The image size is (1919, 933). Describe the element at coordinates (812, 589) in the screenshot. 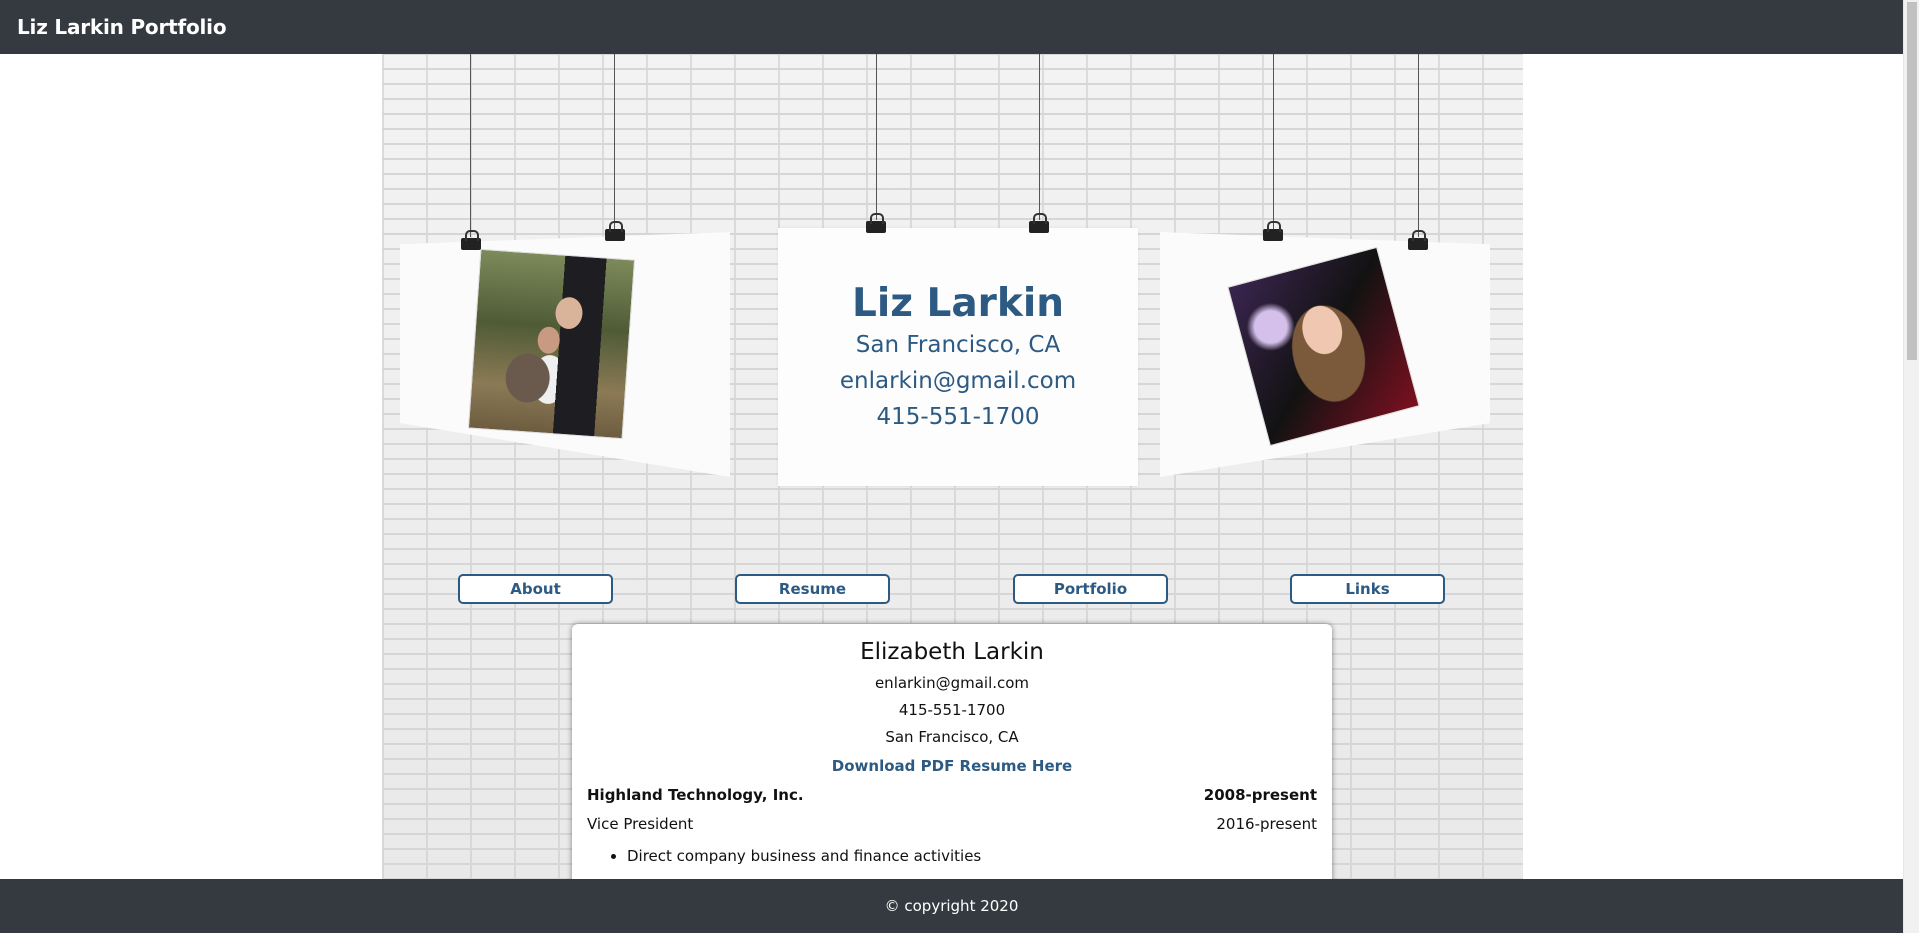

I see `resume-button: Resume` at that location.